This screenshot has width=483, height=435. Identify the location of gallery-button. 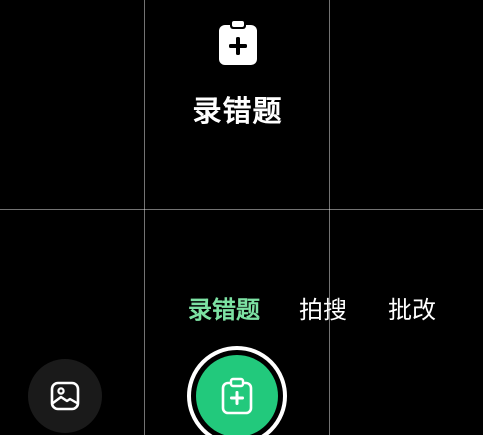
(65, 396).